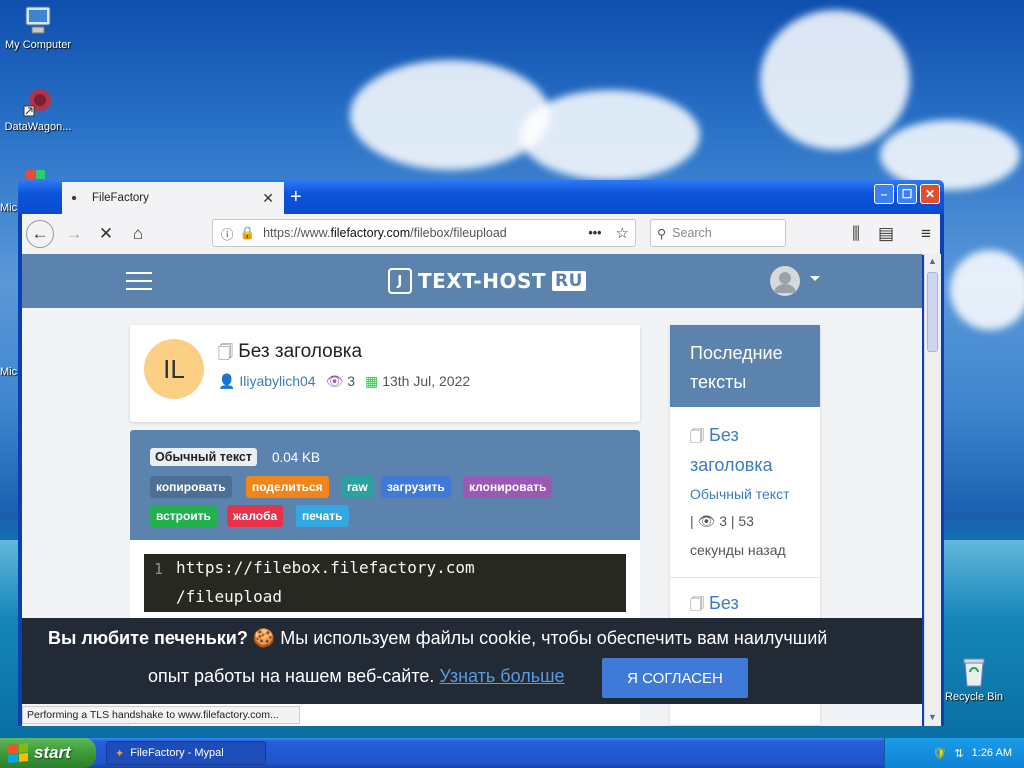  Describe the element at coordinates (400, 281) in the screenshot. I see `logo-mark: J` at that location.